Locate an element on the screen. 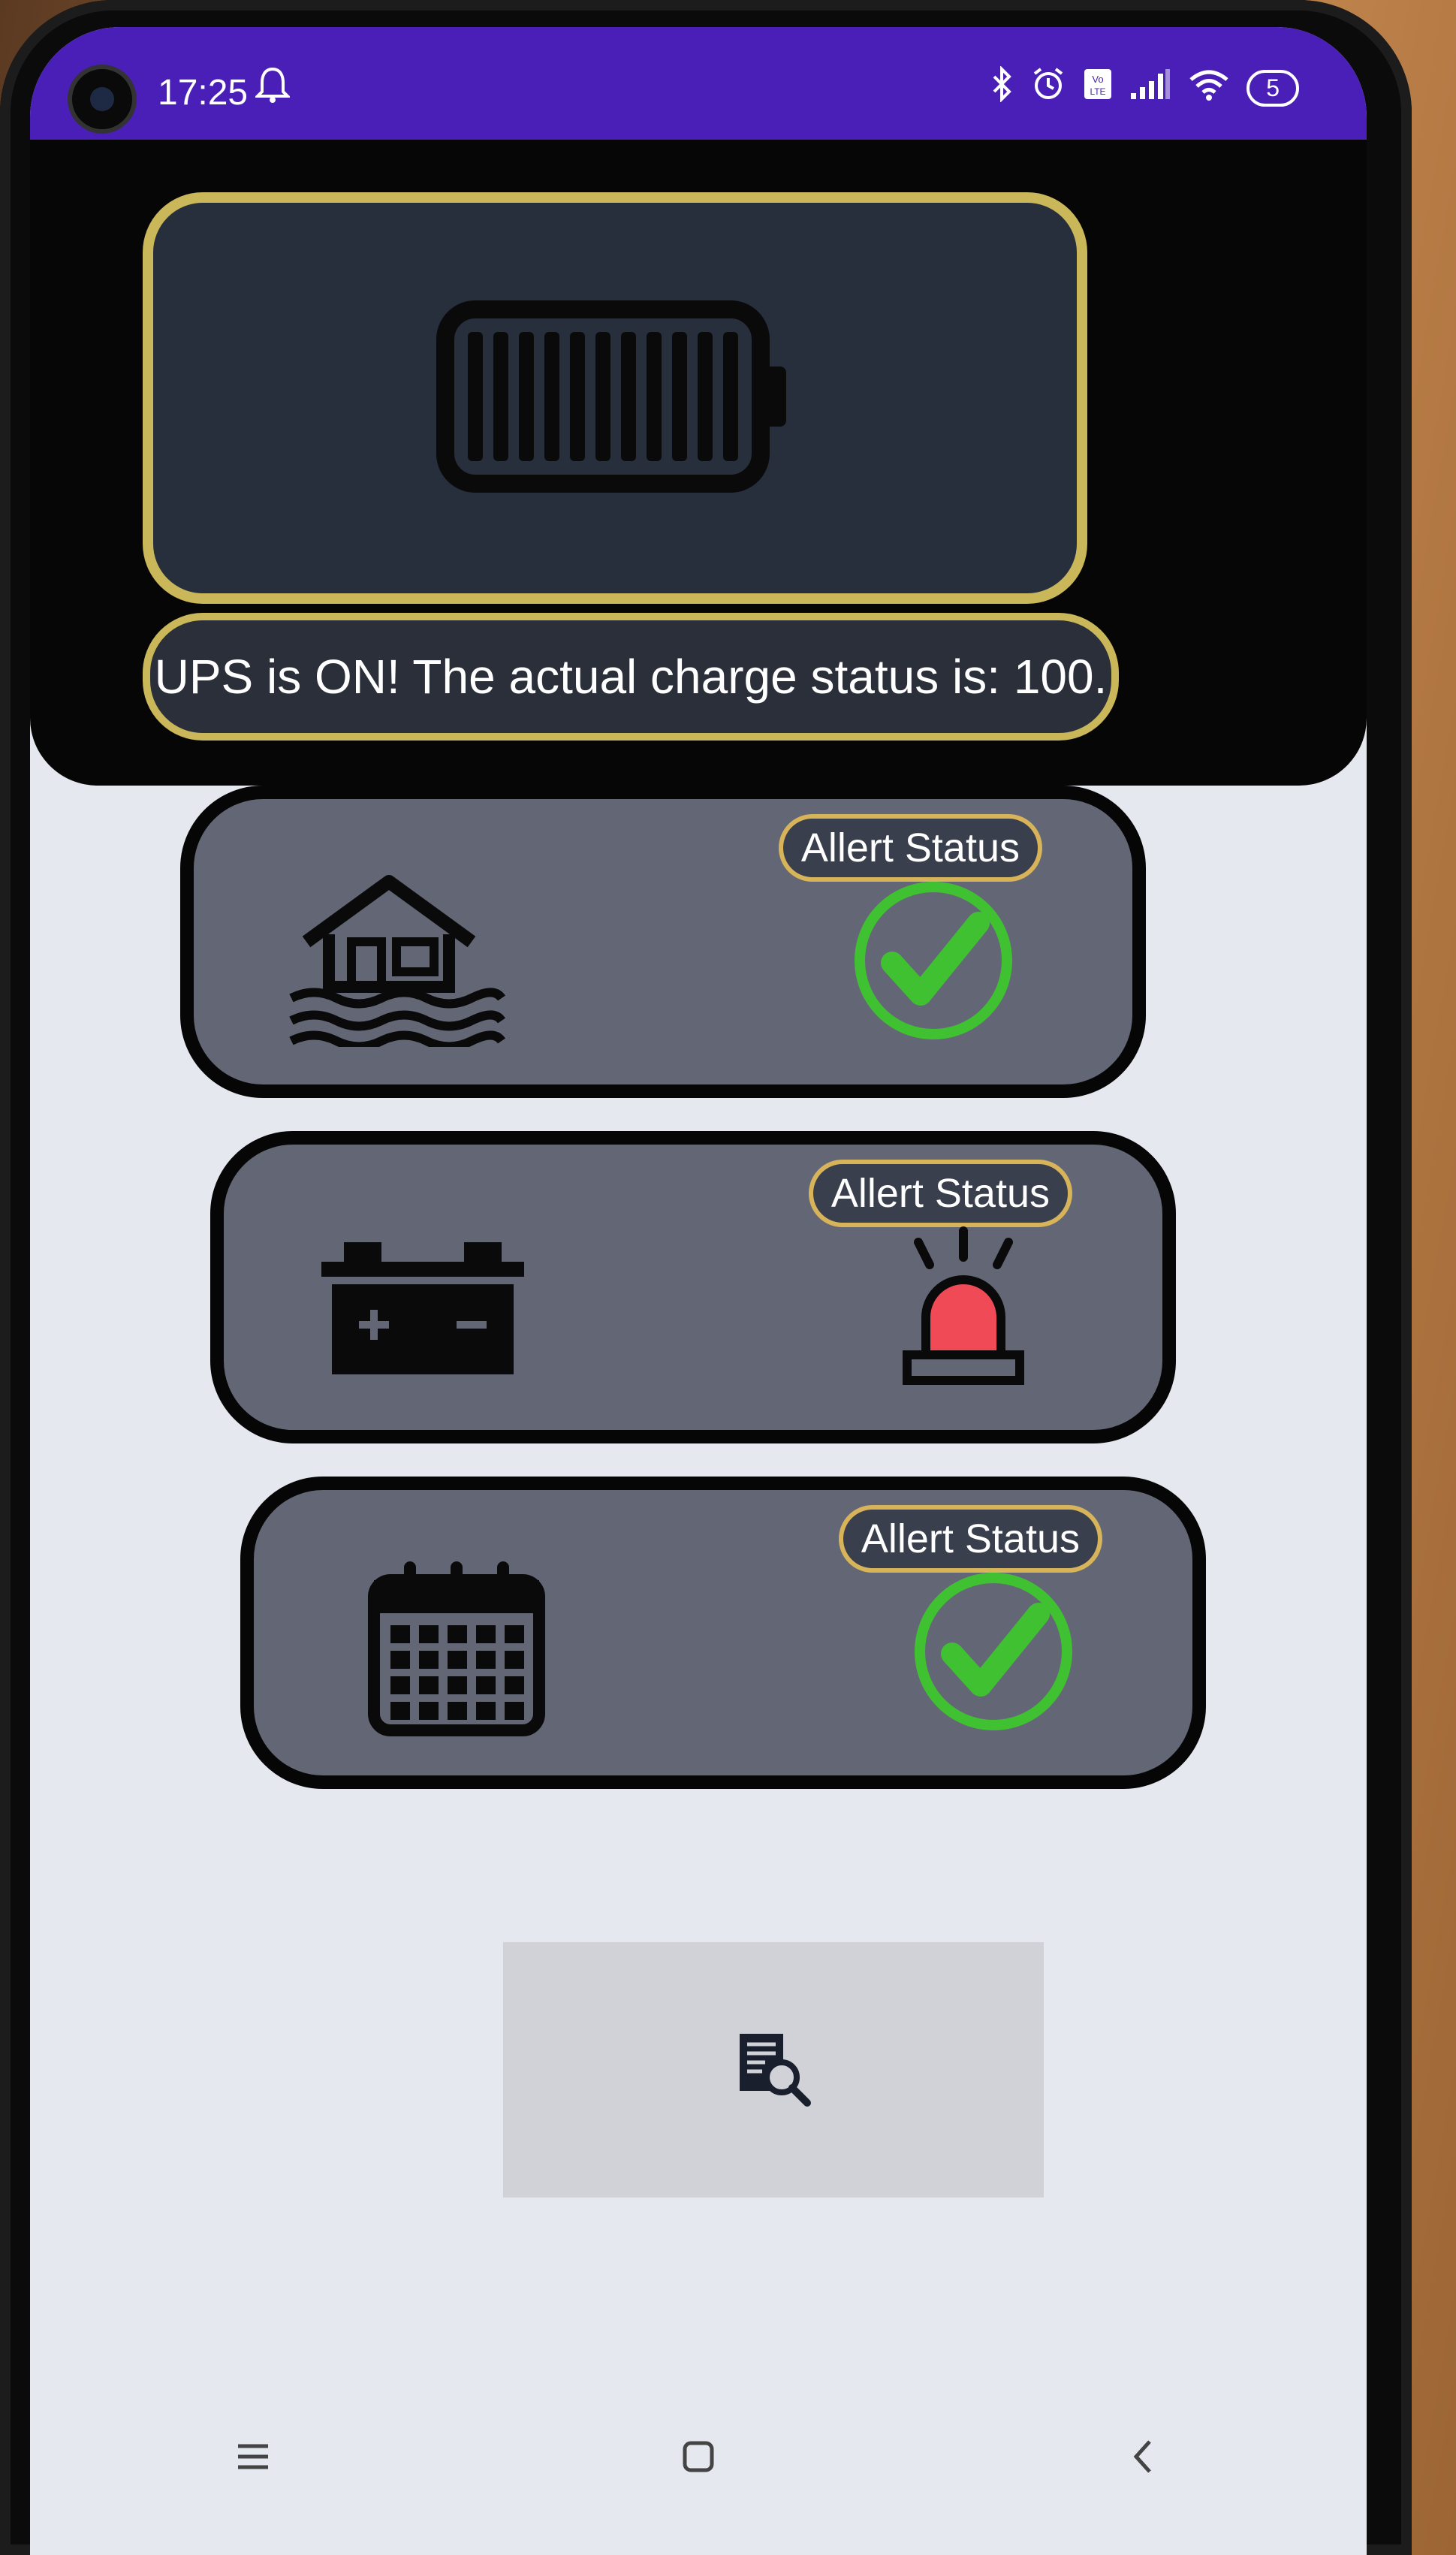 The height and width of the screenshot is (2555, 1456). calendar-grid is located at coordinates (457, 1673).